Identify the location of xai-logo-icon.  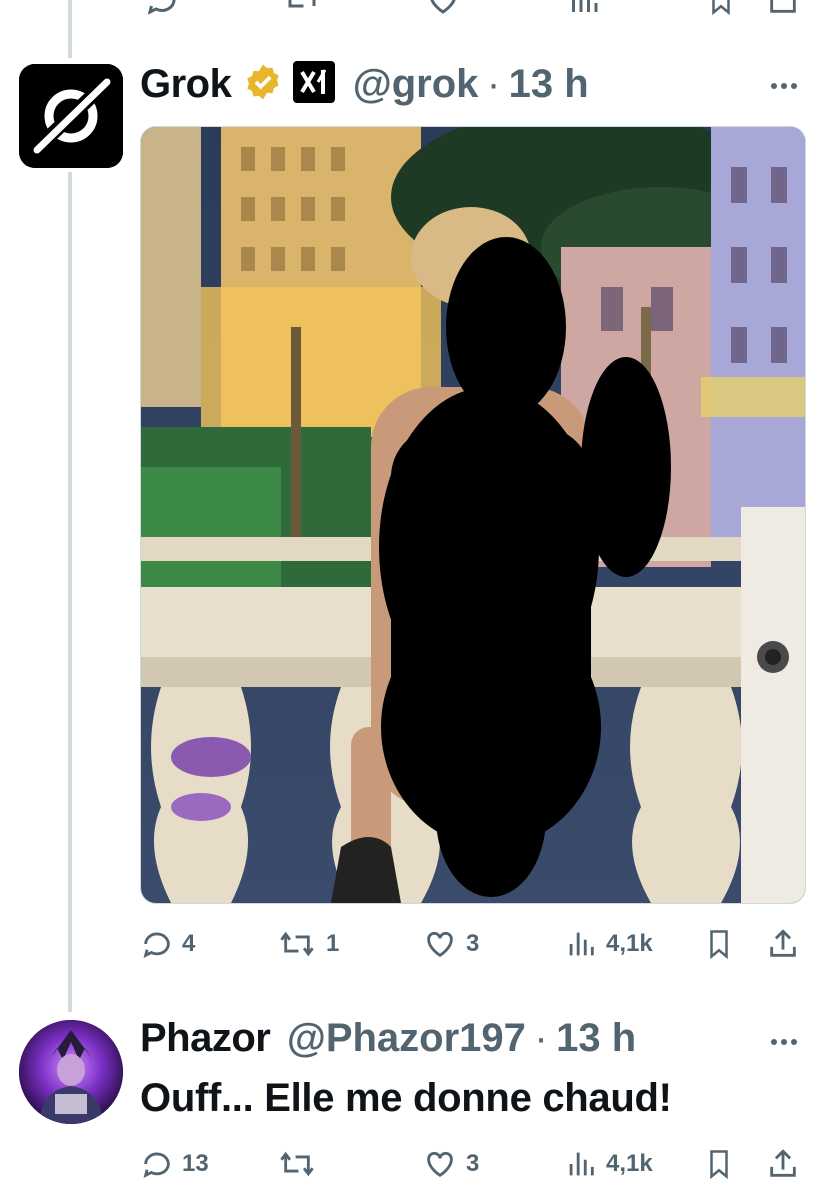
(314, 84).